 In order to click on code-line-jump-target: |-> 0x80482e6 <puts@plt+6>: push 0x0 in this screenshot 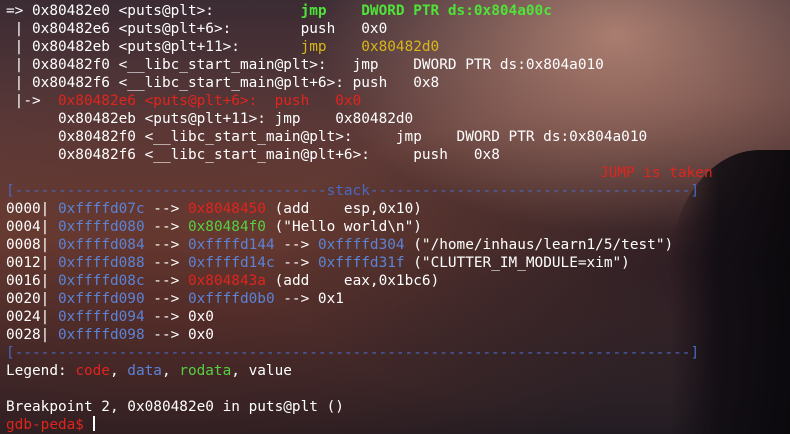, I will do `click(184, 101)`.